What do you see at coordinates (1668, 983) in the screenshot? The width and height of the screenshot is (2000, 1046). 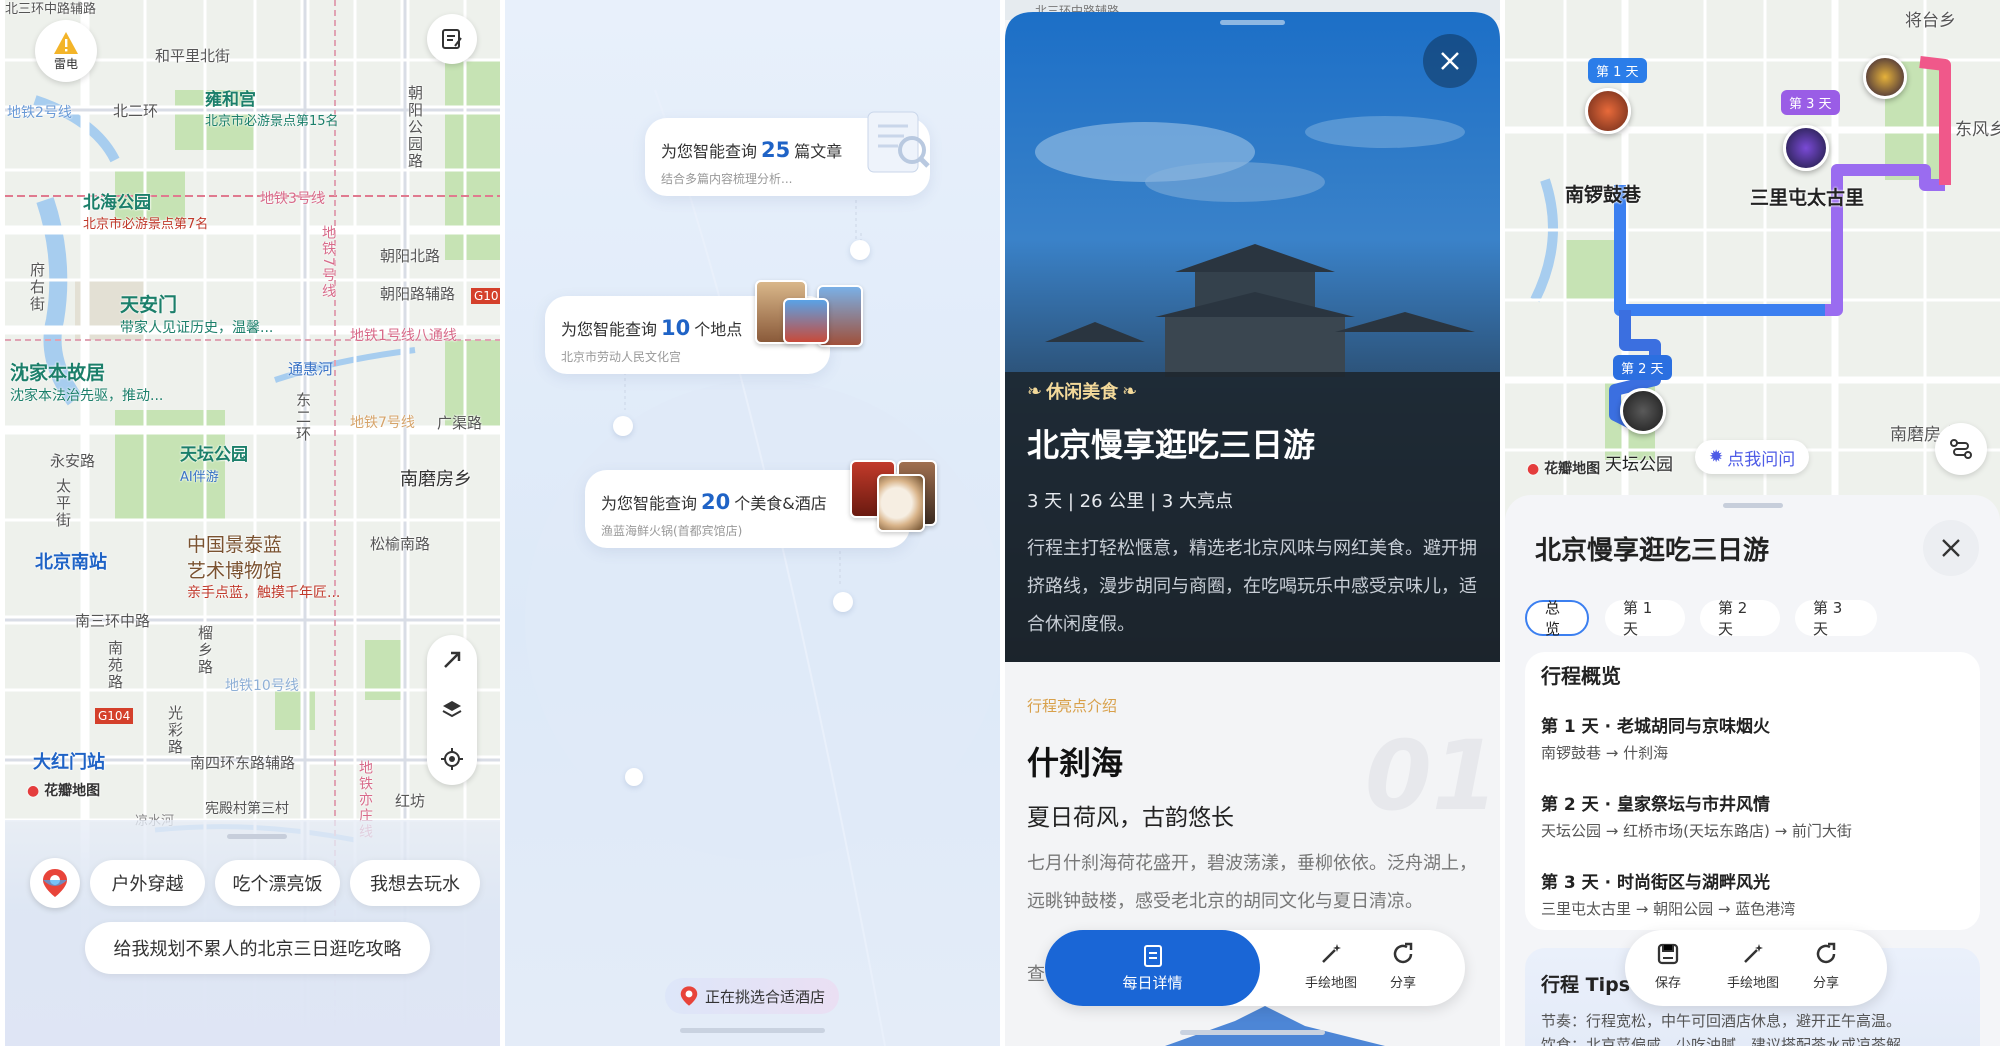 I see `save-label: 保存` at bounding box center [1668, 983].